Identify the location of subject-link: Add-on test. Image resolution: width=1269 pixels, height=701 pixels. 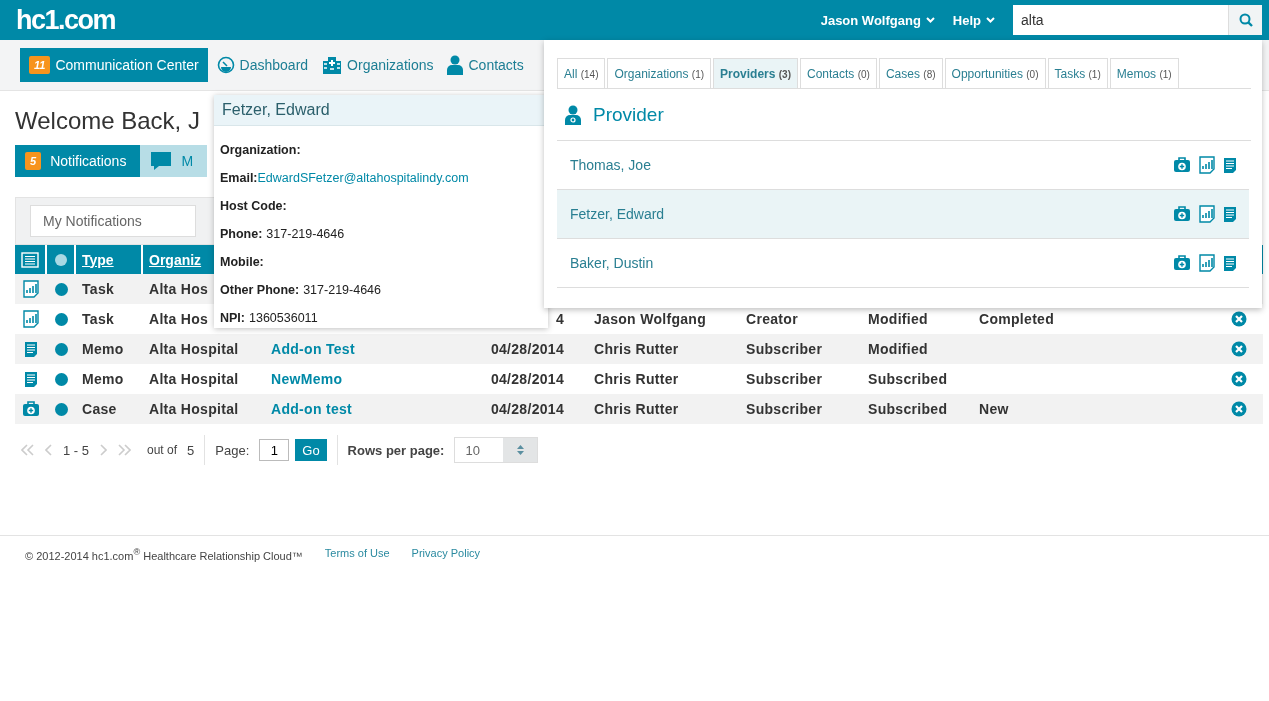
(312, 409).